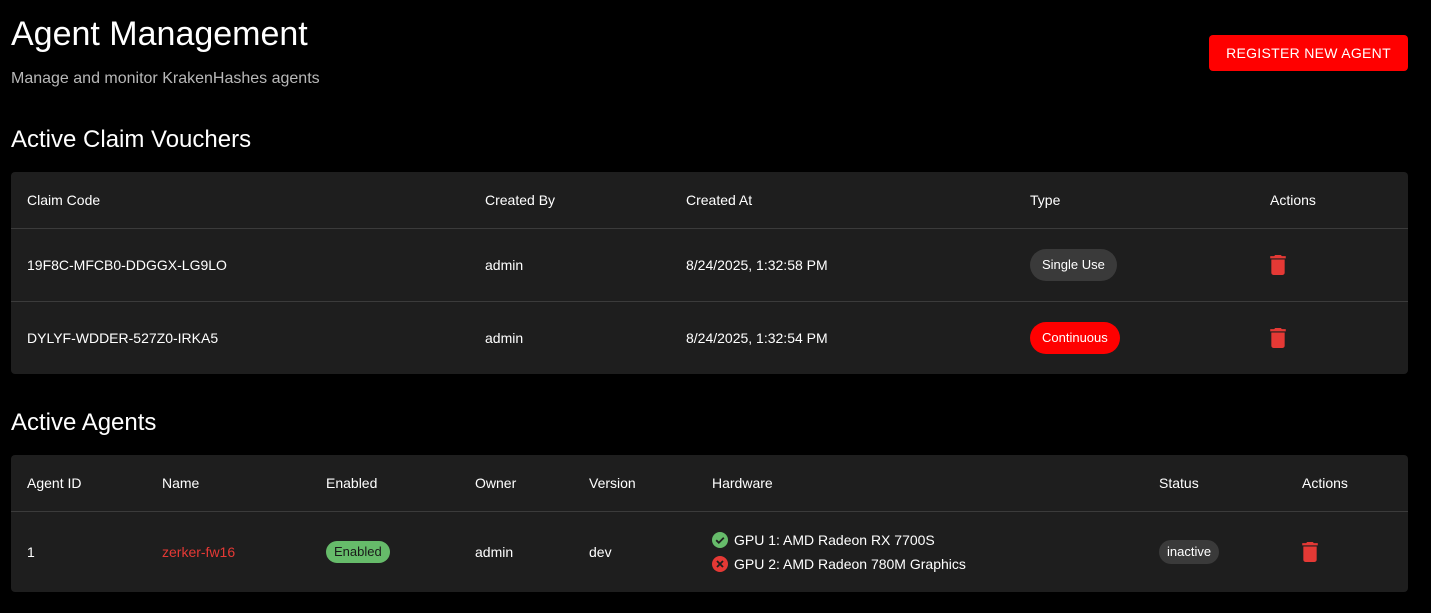 The width and height of the screenshot is (1431, 613). Describe the element at coordinates (358, 552) in the screenshot. I see `enabled-chip: Enabled` at that location.